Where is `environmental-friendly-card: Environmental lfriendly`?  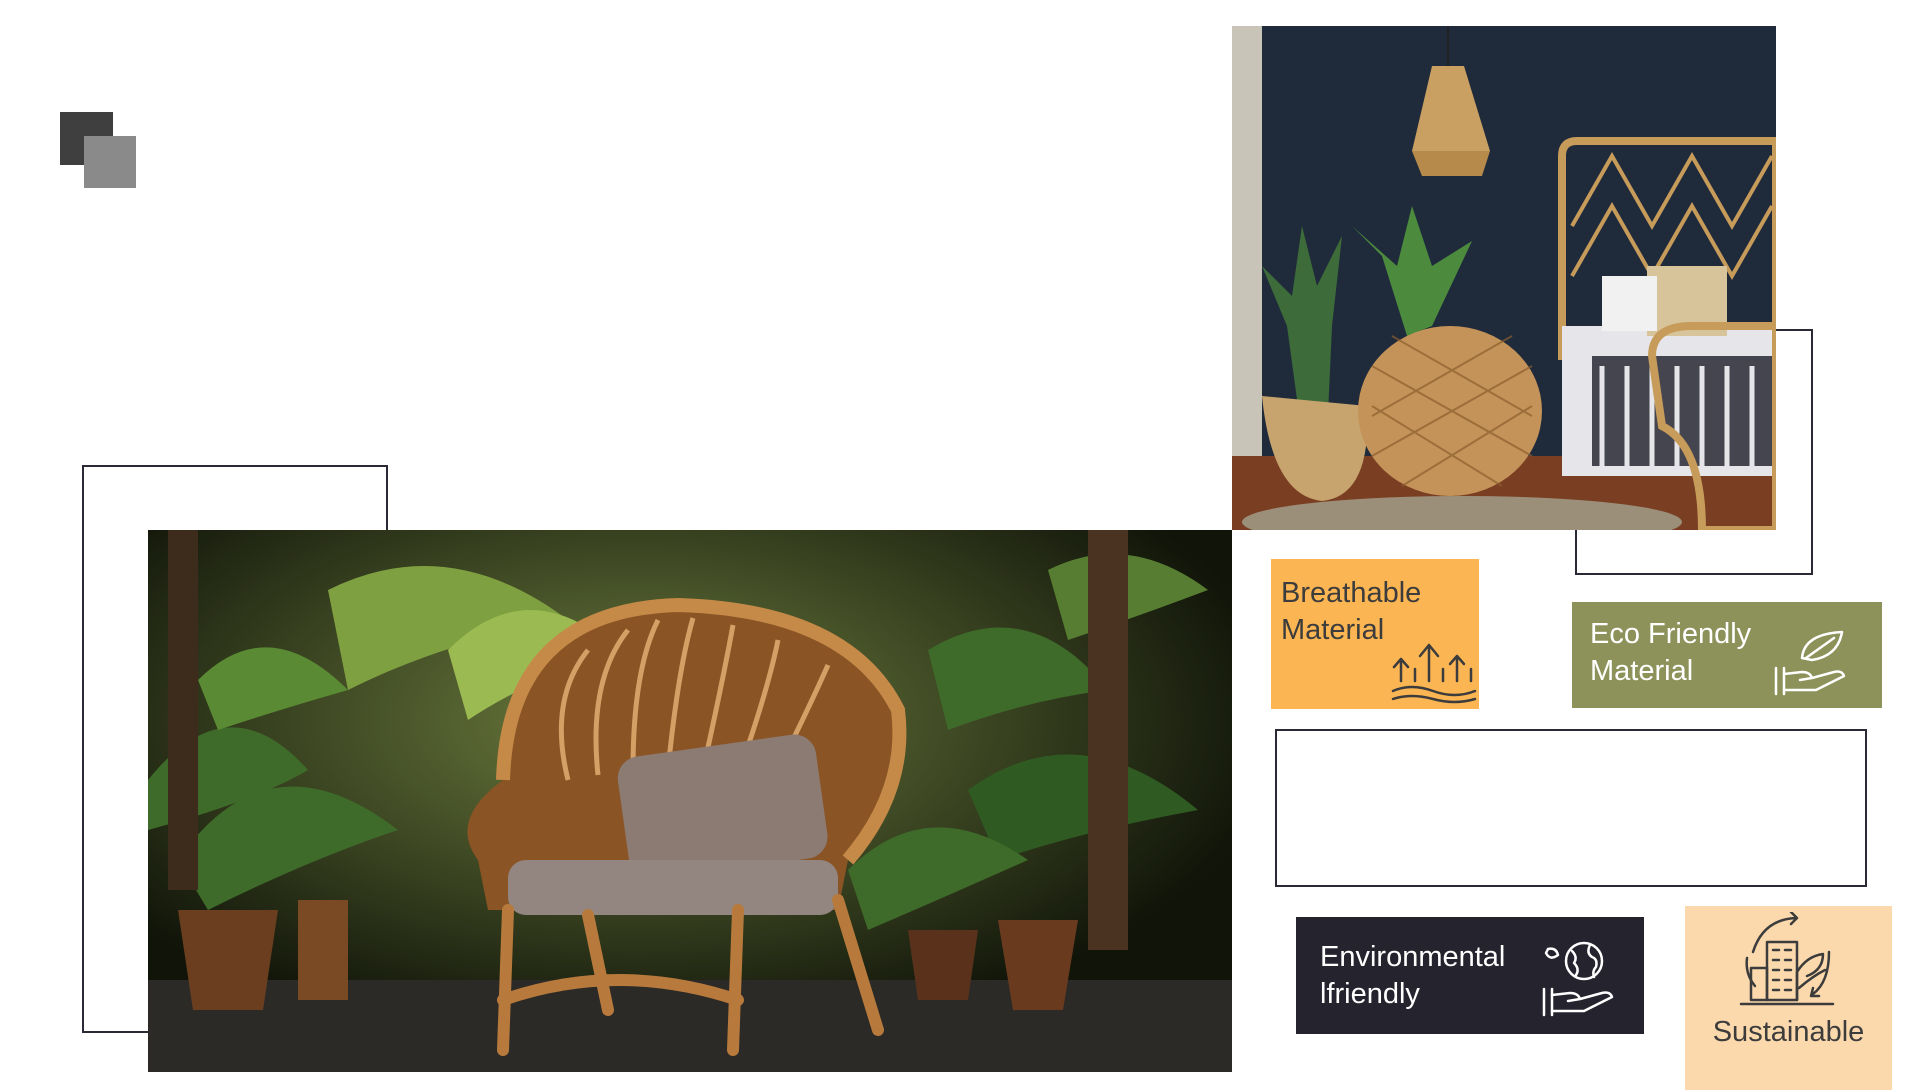 environmental-friendly-card: Environmental lfriendly is located at coordinates (1470, 975).